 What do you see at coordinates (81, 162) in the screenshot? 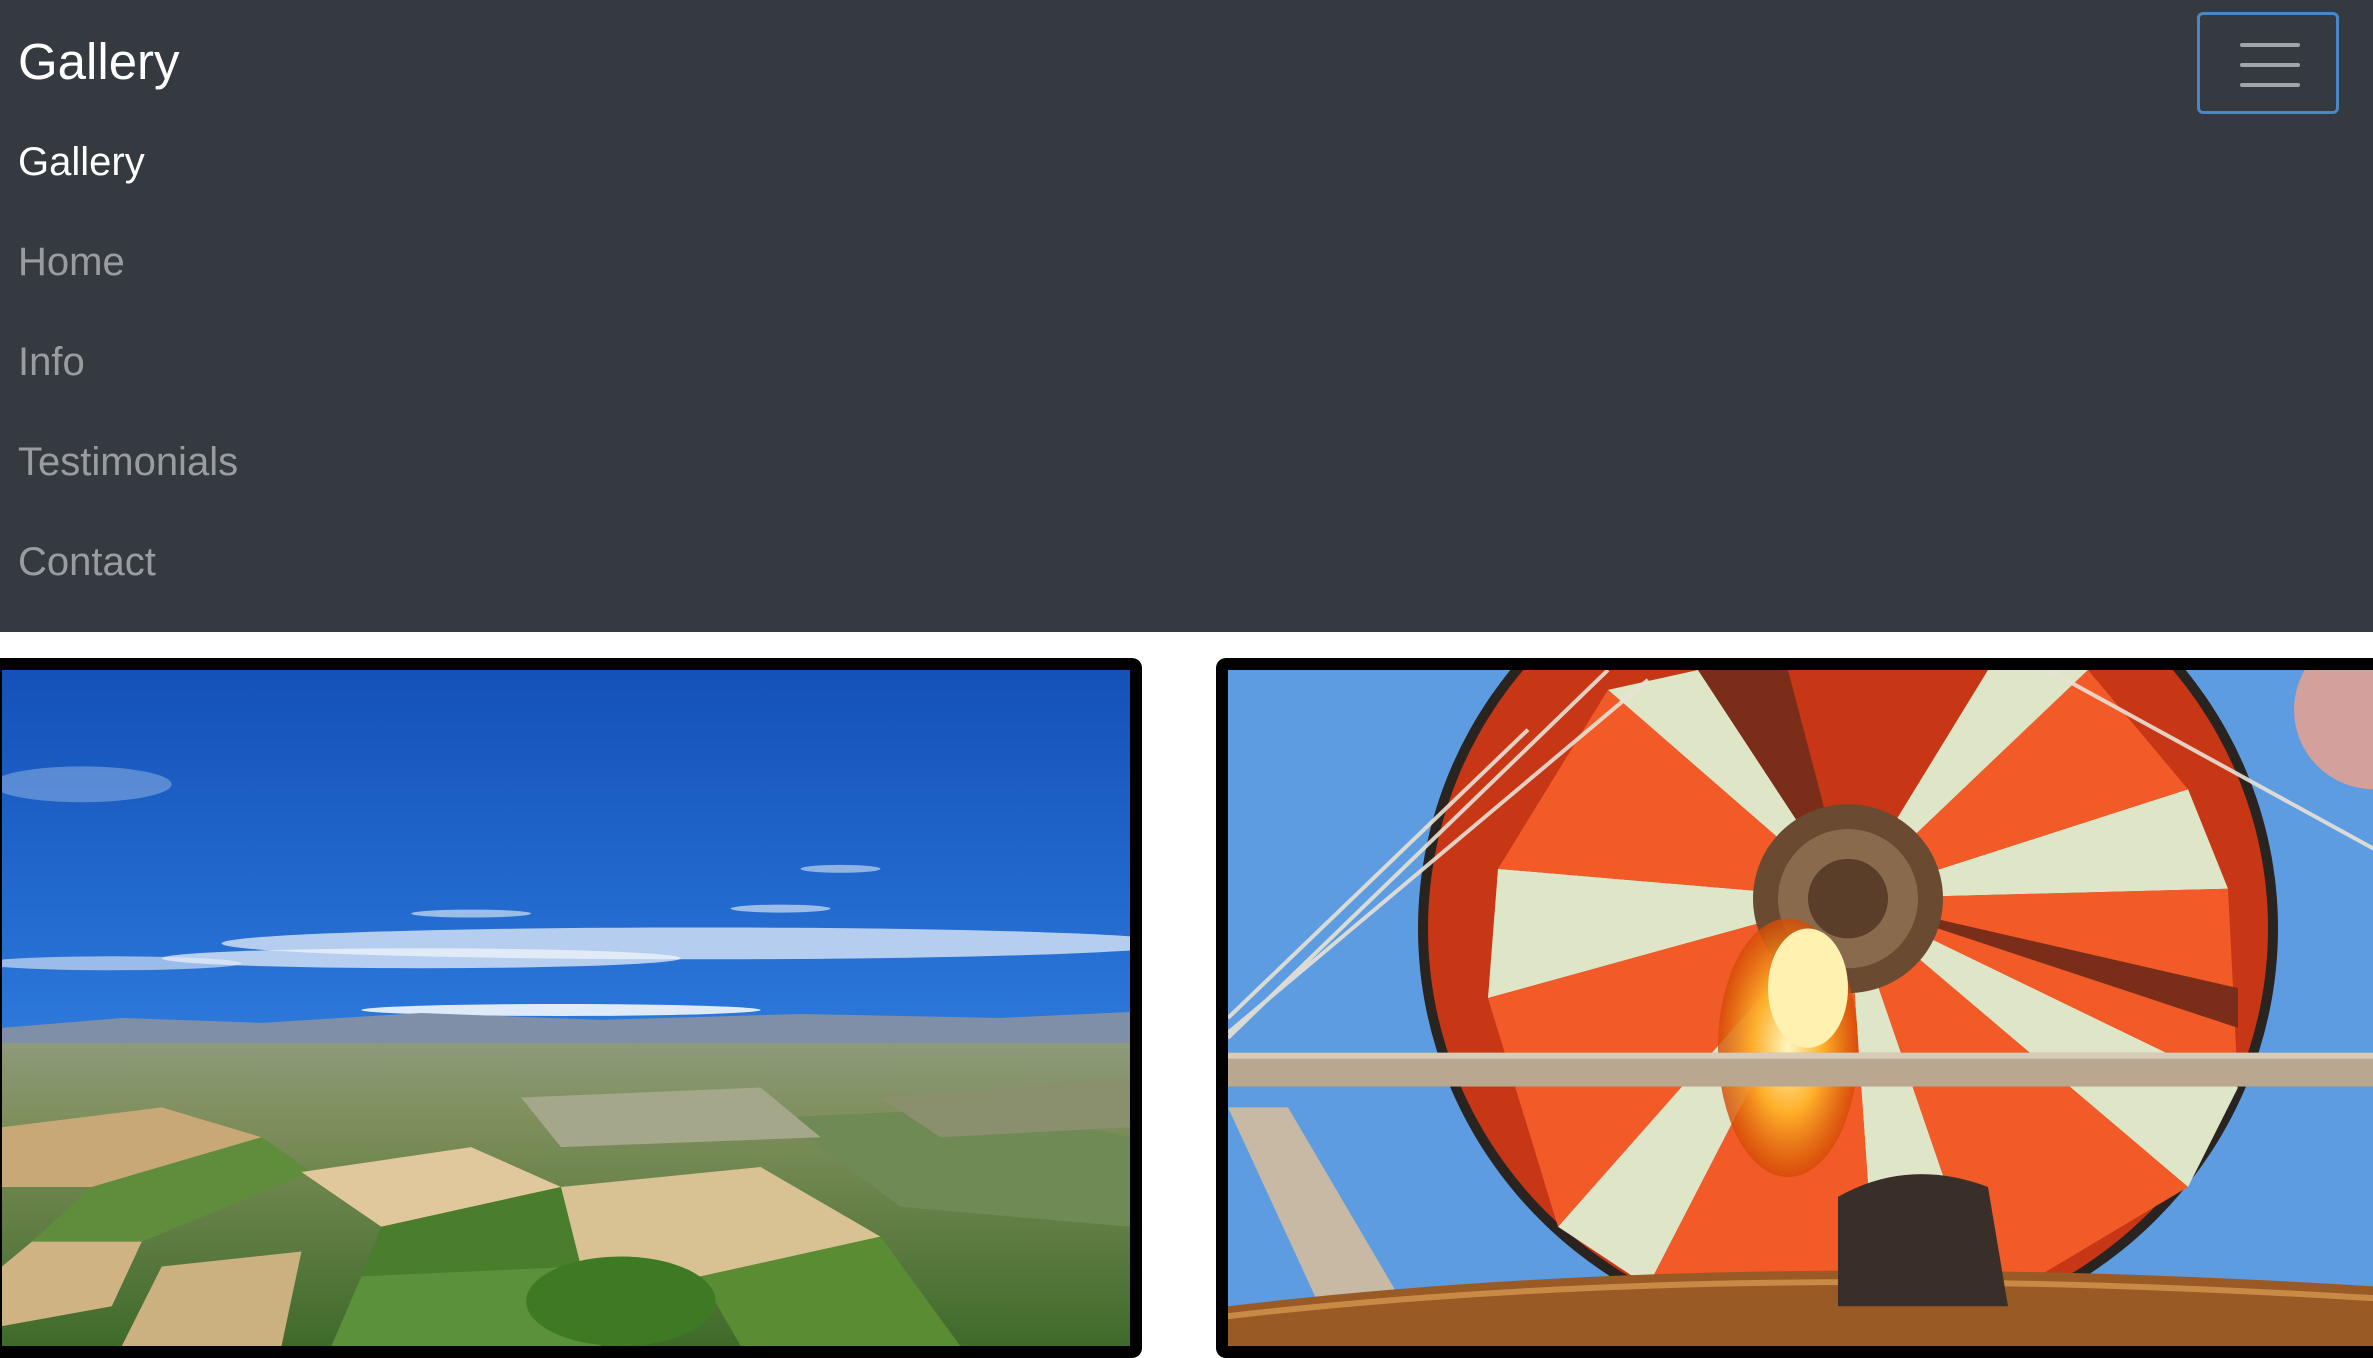
I see `nav-link-gallery: Gallery` at bounding box center [81, 162].